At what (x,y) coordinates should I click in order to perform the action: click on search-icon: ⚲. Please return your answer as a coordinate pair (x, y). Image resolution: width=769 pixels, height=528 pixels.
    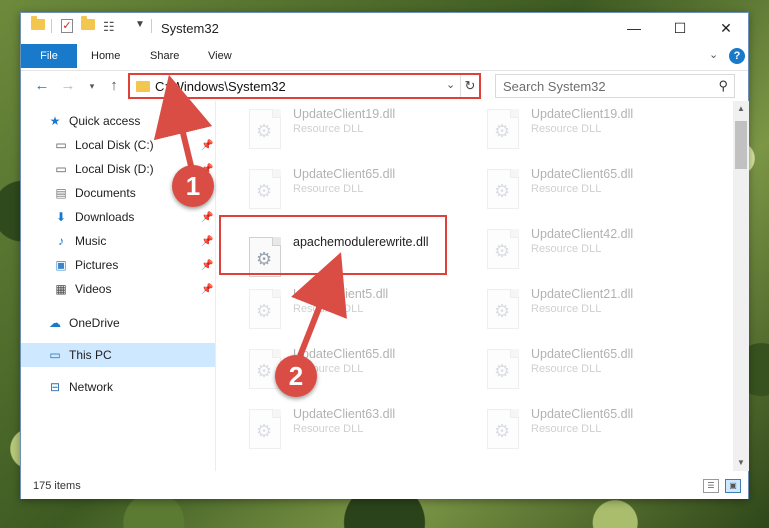
    Looking at the image, I should click on (723, 86).